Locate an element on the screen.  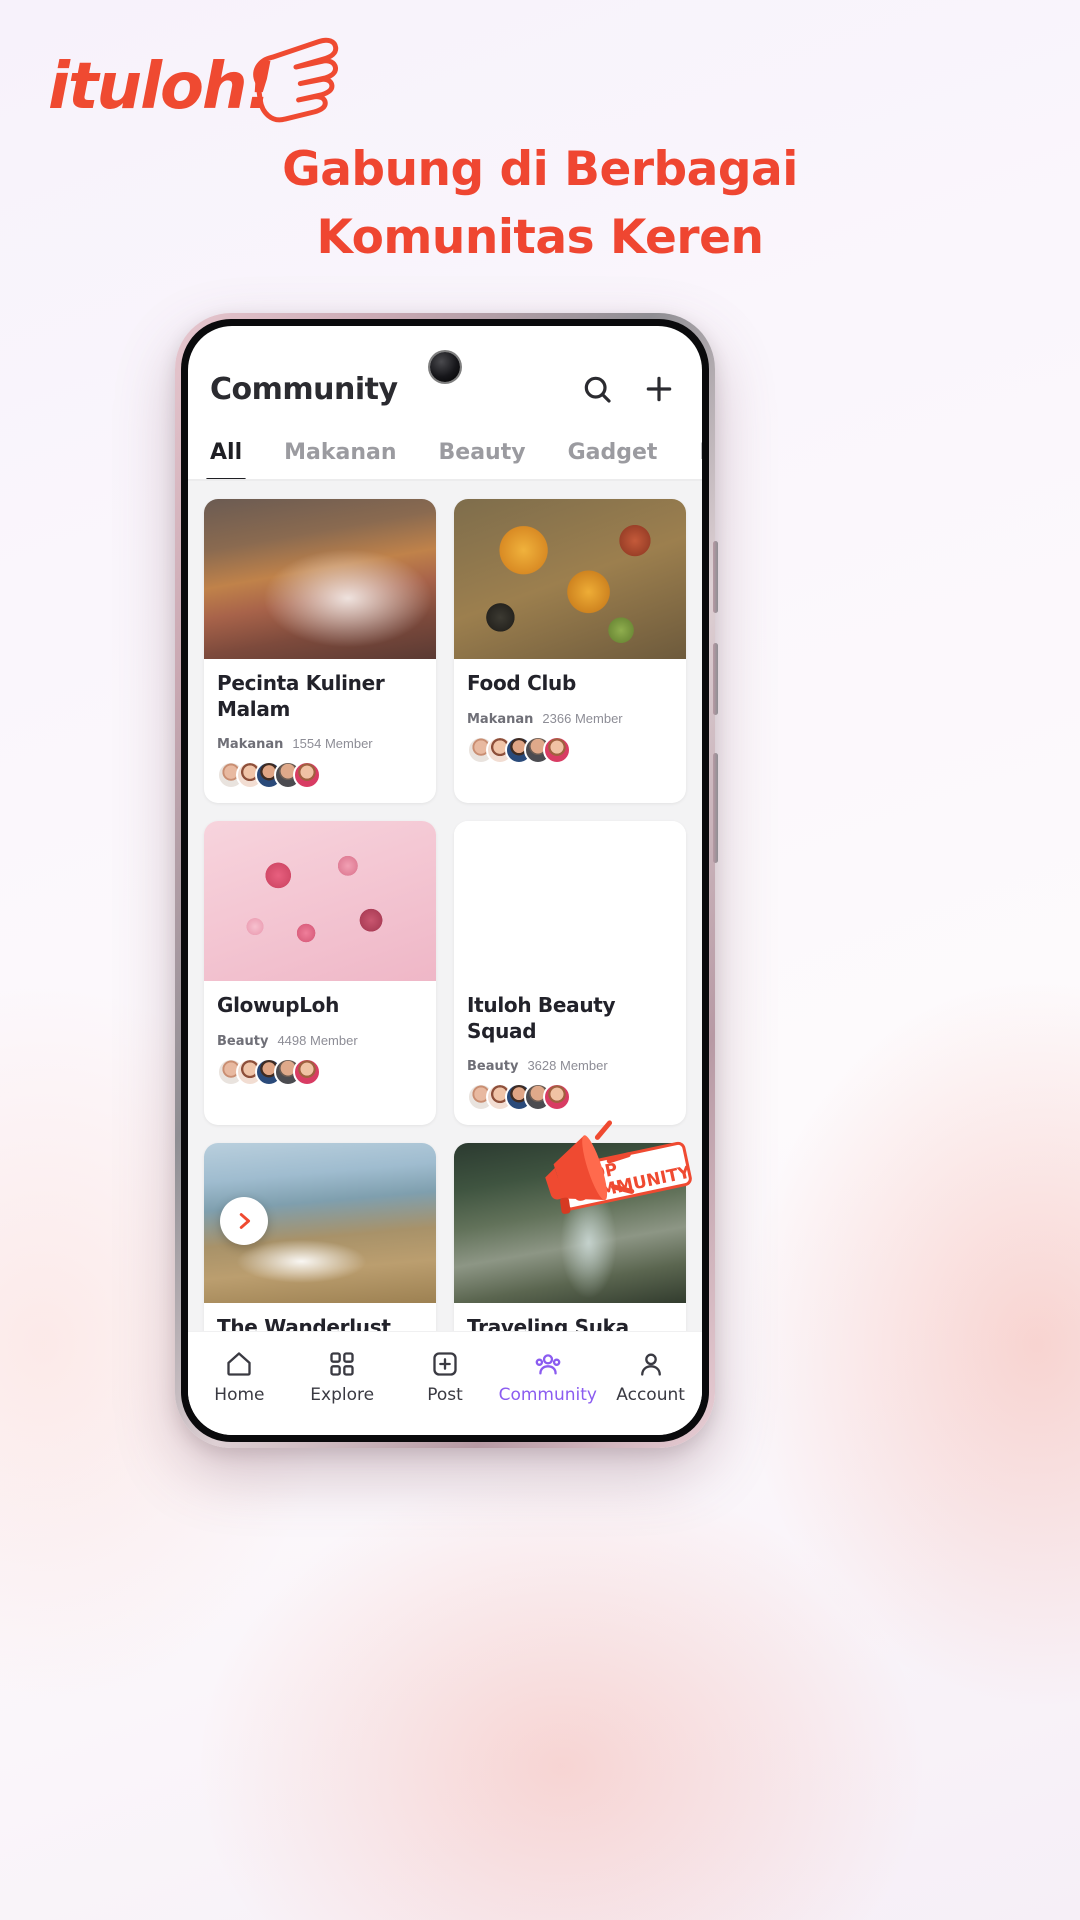
card-title: Traveling Suka is located at coordinates (548, 1323).